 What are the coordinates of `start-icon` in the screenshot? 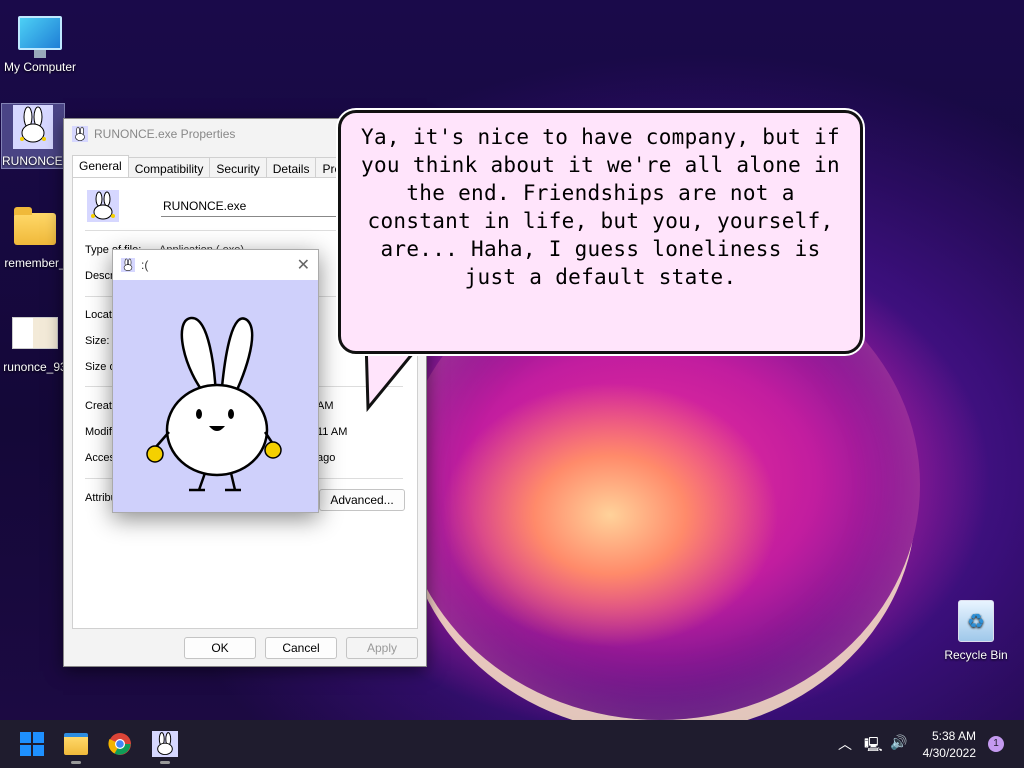 It's located at (32, 744).